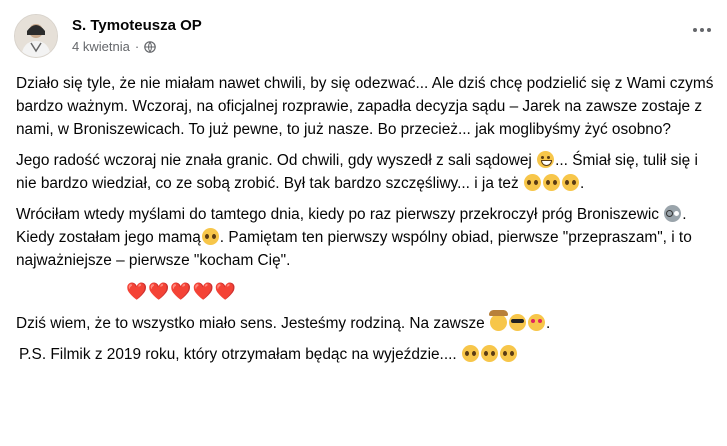 The height and width of the screenshot is (446, 727). What do you see at coordinates (137, 26) in the screenshot?
I see `author-name: S. Tymoteusza OP` at bounding box center [137, 26].